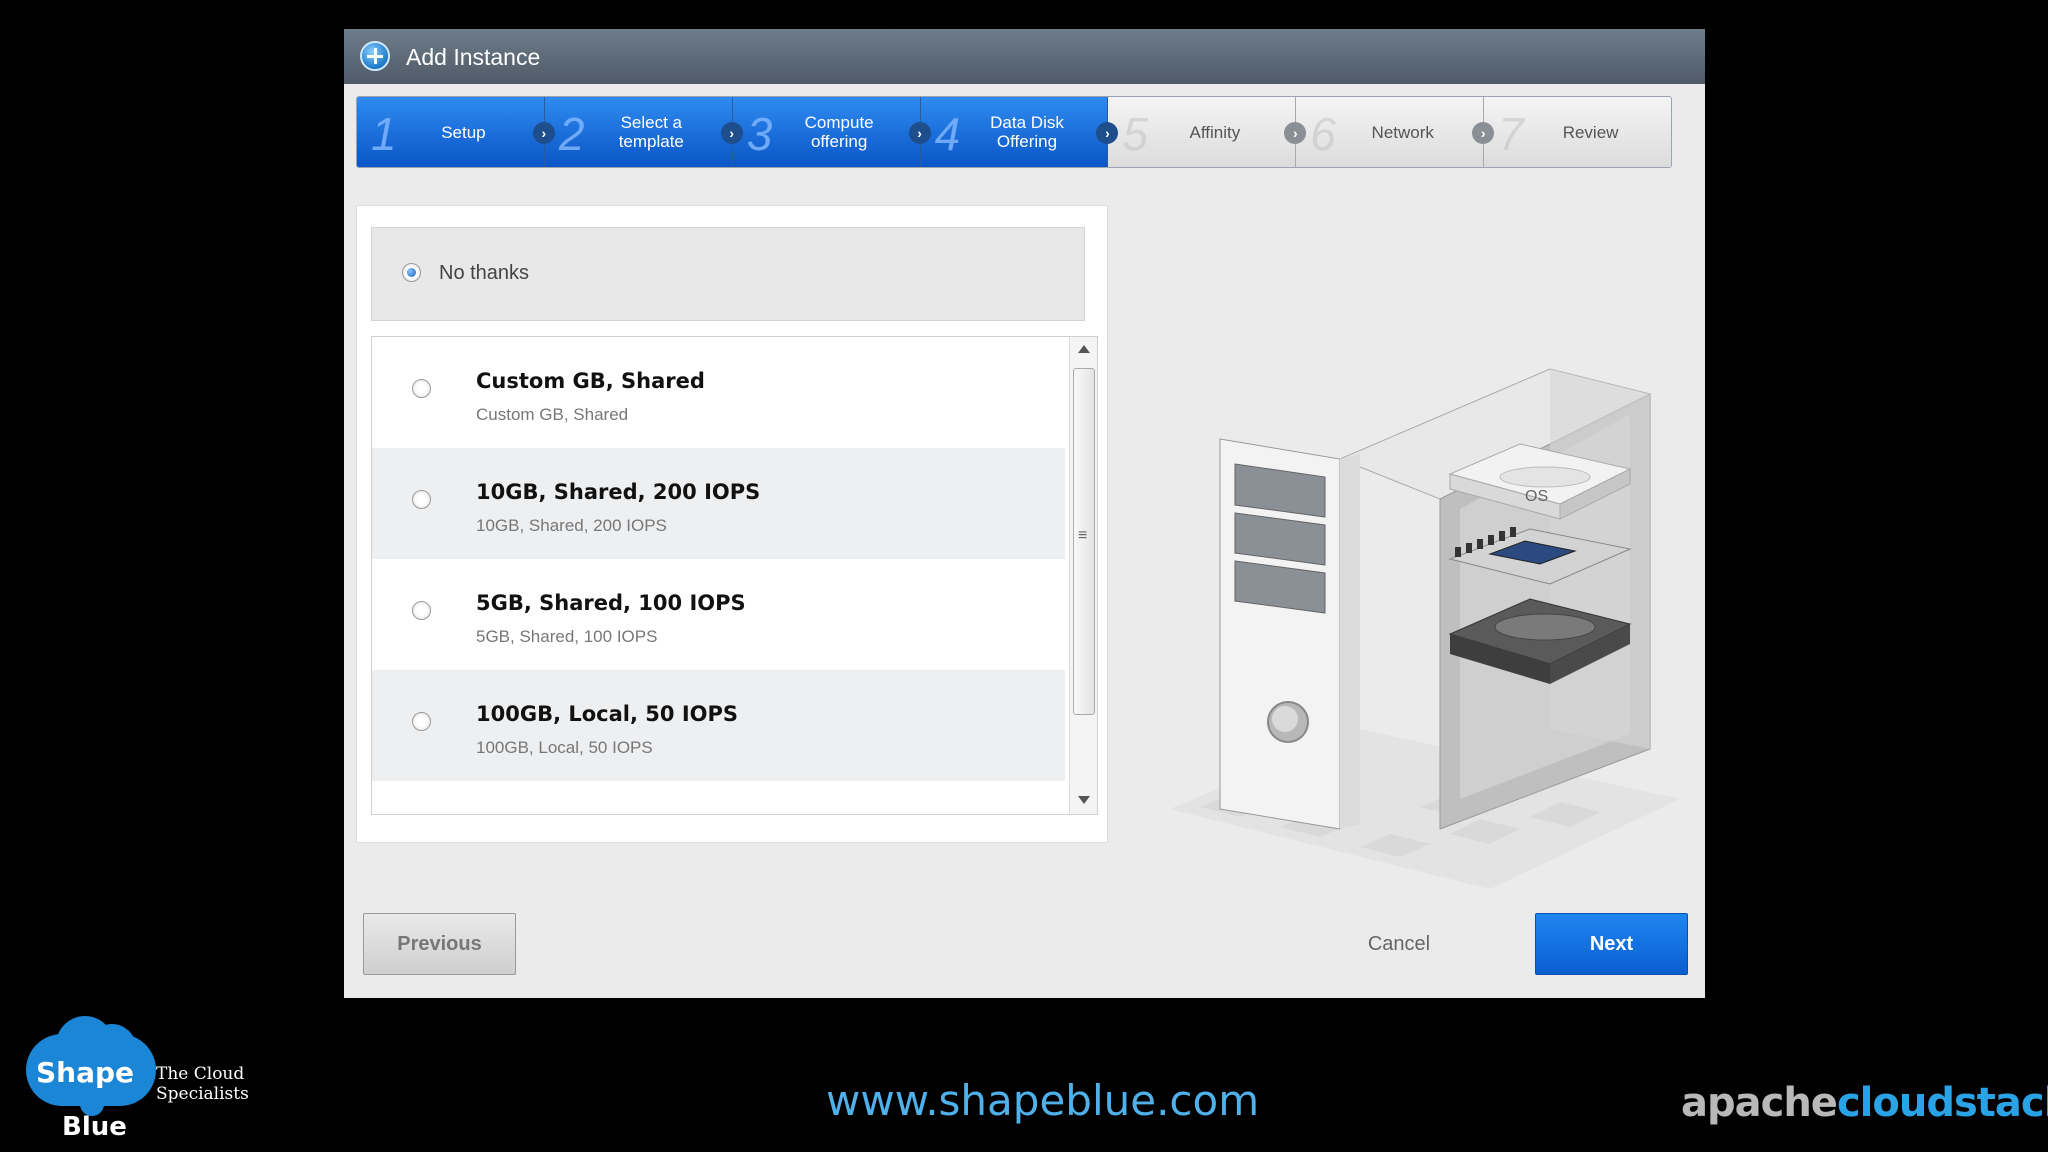  I want to click on step-number: 4, so click(947, 134).